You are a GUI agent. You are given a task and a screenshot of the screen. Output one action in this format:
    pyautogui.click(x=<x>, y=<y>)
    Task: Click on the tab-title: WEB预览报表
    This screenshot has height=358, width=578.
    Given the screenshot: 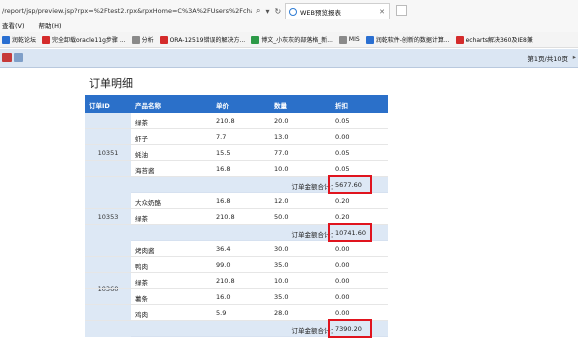 What is the action you would take?
    pyautogui.click(x=320, y=12)
    